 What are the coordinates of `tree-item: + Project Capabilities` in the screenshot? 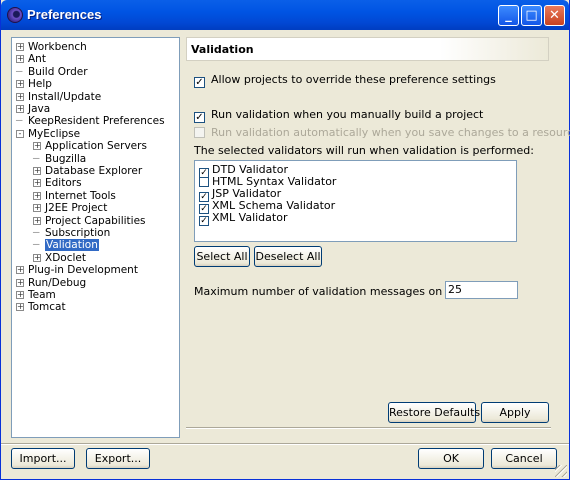 It's located at (89, 221).